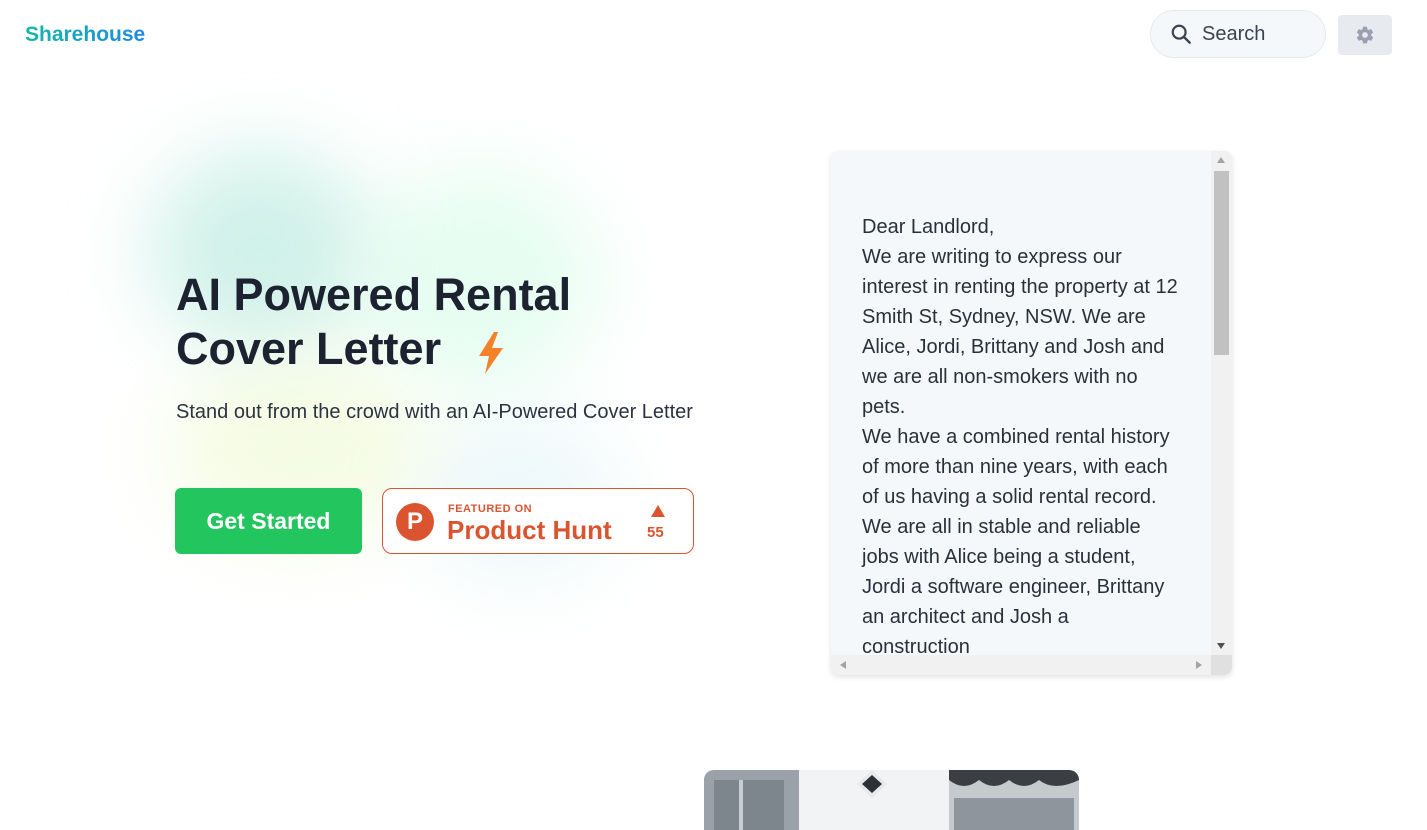 The image size is (1427, 830). I want to click on house-photo, so click(891, 800).